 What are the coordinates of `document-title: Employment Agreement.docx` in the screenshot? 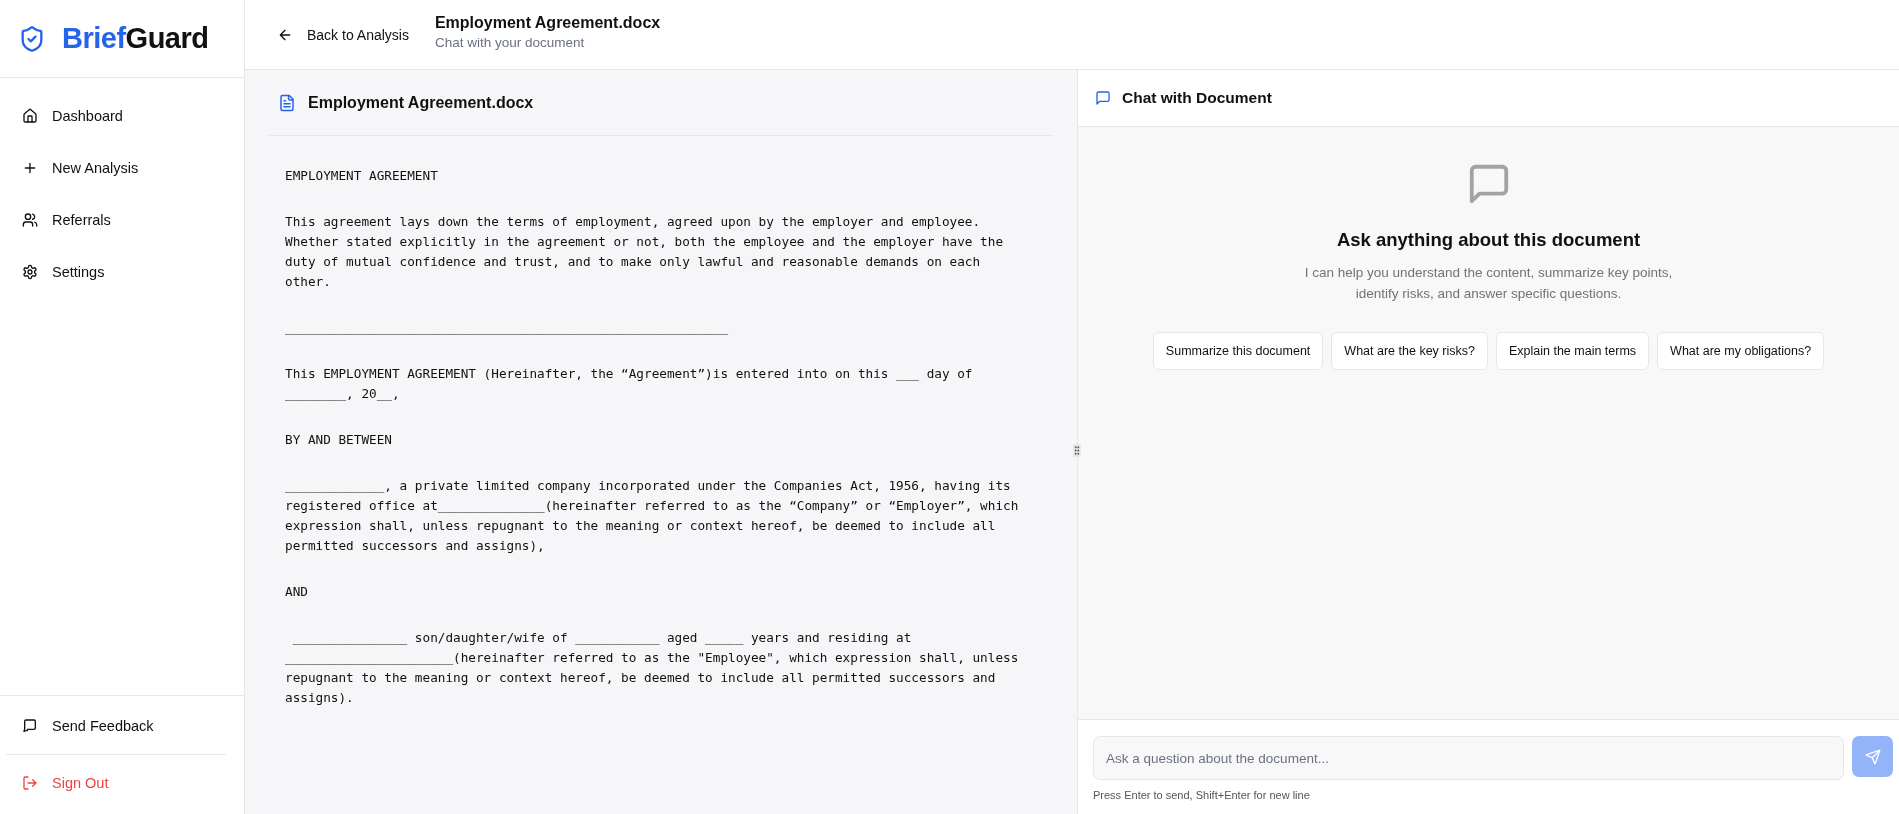 It's located at (421, 103).